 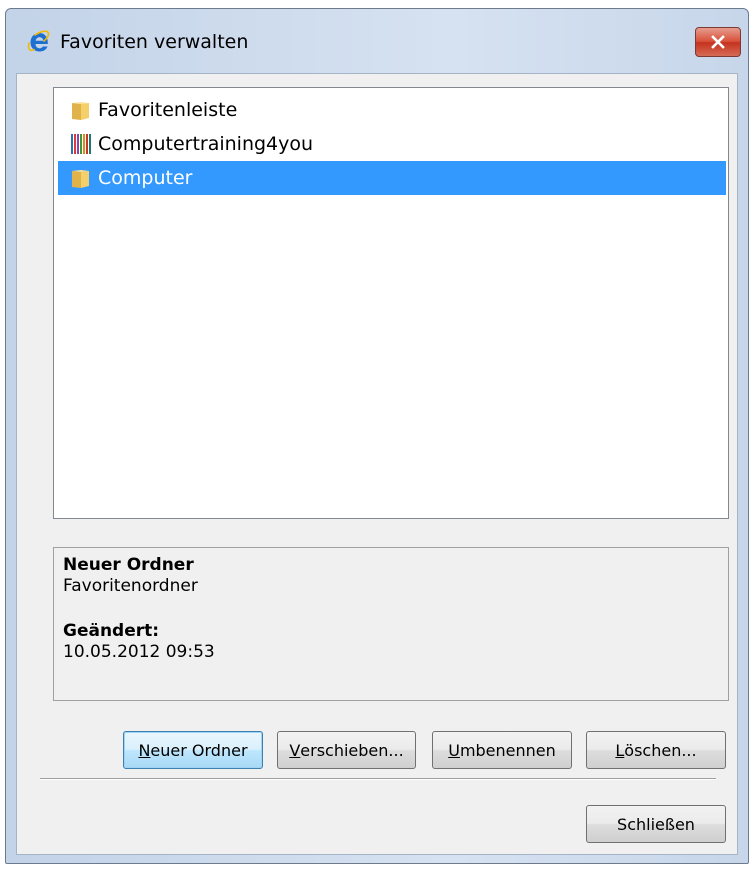 I want to click on favorite-site-icon, so click(x=81, y=144).